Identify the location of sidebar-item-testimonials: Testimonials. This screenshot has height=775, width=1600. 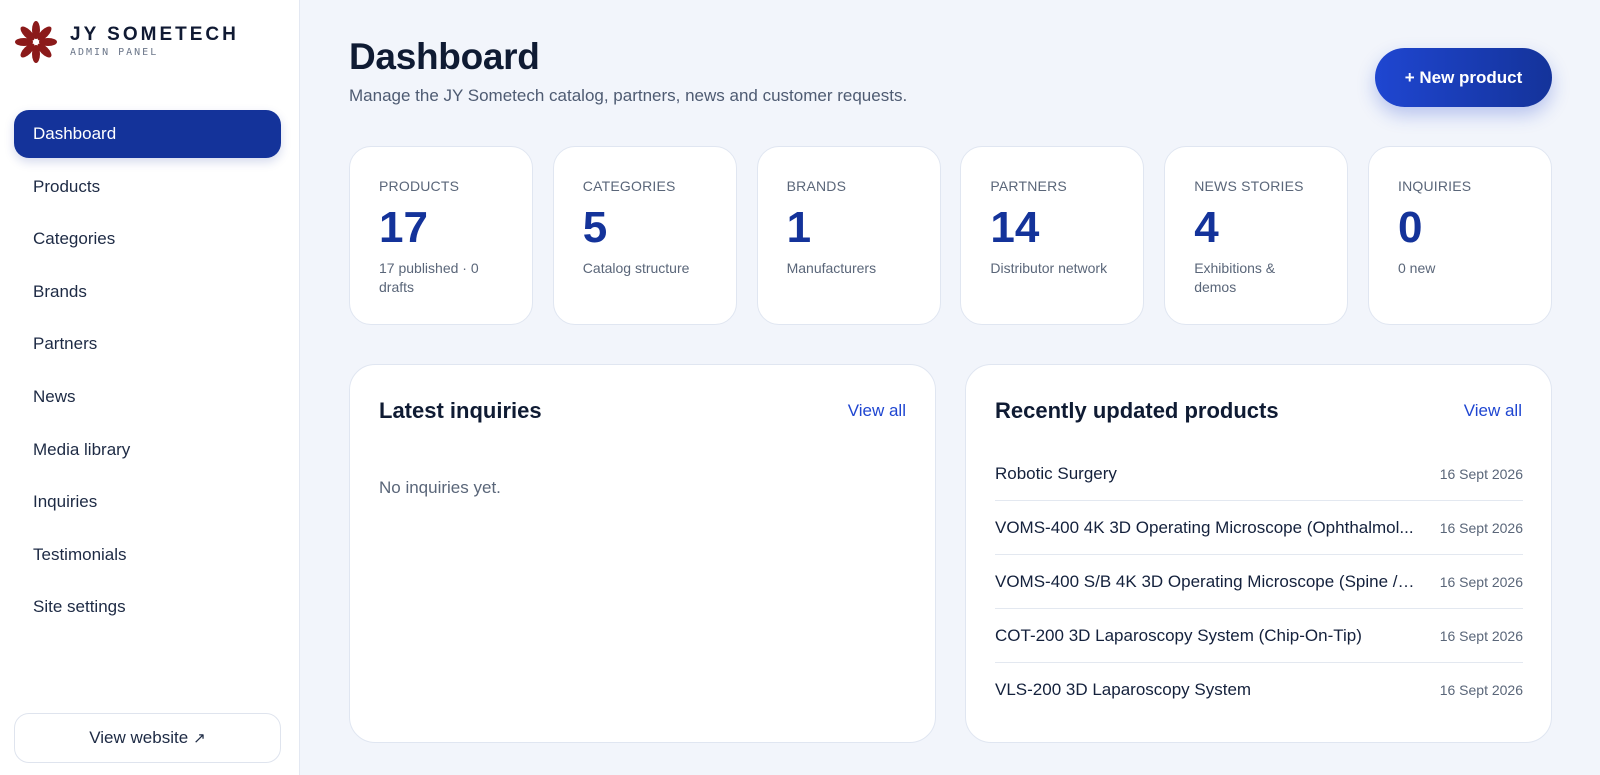
(147, 555).